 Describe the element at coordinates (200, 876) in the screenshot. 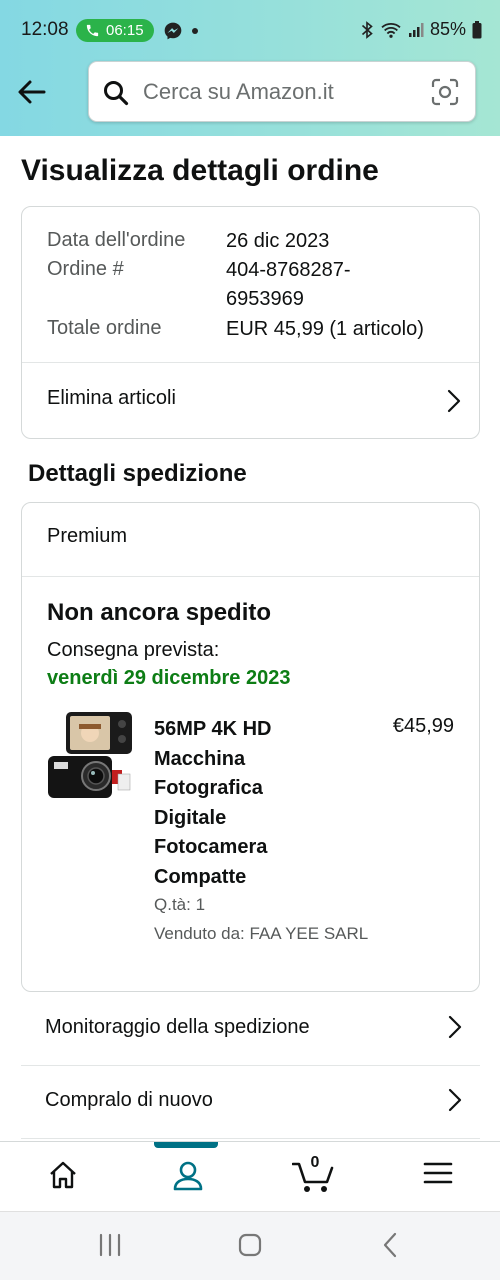

I see `product-title-line: Compatte` at that location.